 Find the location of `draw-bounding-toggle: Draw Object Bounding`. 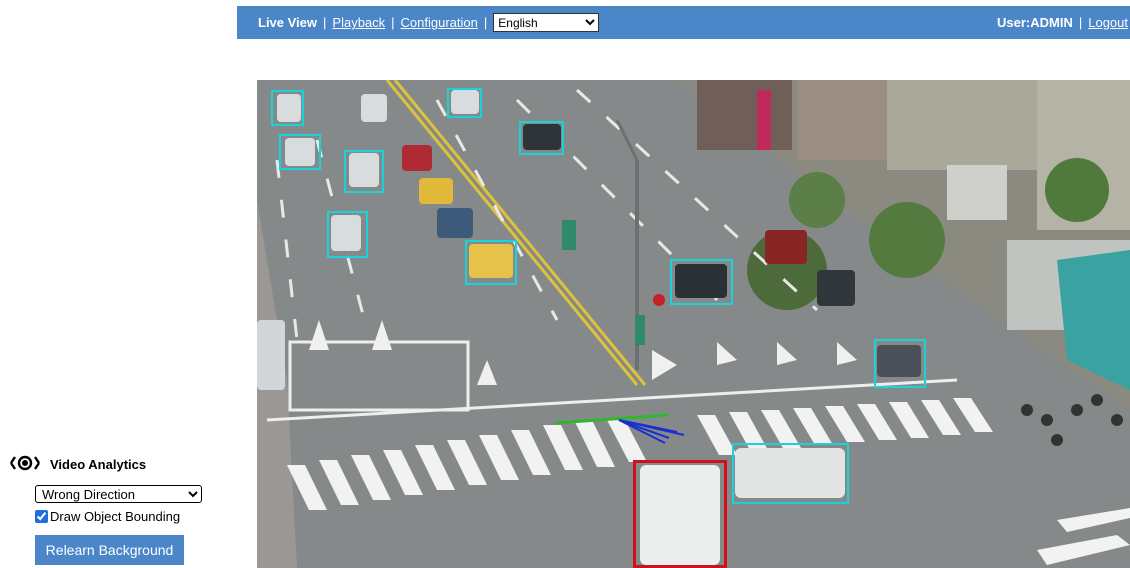

draw-bounding-toggle: Draw Object Bounding is located at coordinates (107, 516).